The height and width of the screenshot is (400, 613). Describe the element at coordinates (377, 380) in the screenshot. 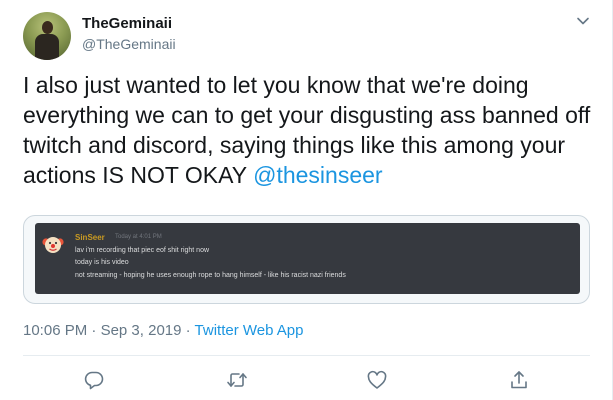

I see `heart-icon` at that location.